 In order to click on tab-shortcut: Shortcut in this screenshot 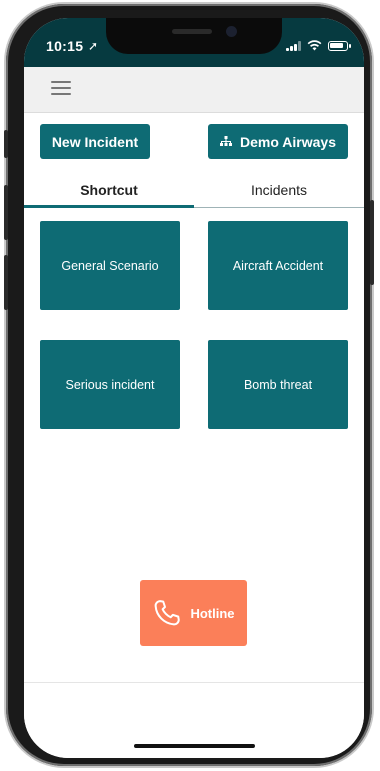, I will do `click(109, 190)`.